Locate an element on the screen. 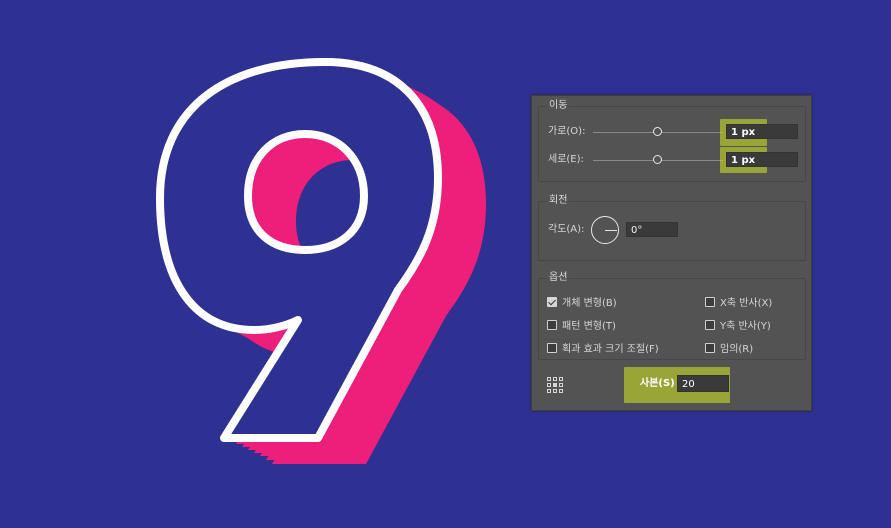 The width and height of the screenshot is (891, 528). random-checkbox: 임의(R) is located at coordinates (729, 347).